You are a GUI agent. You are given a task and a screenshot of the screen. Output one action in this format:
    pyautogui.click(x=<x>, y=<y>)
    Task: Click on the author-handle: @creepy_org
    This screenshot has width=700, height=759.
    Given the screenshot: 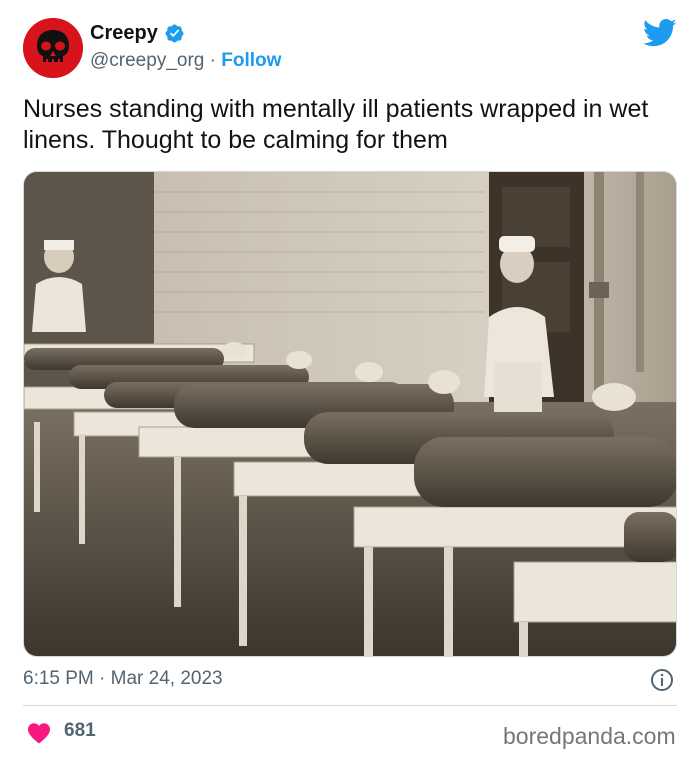 What is the action you would take?
    pyautogui.click(x=147, y=60)
    